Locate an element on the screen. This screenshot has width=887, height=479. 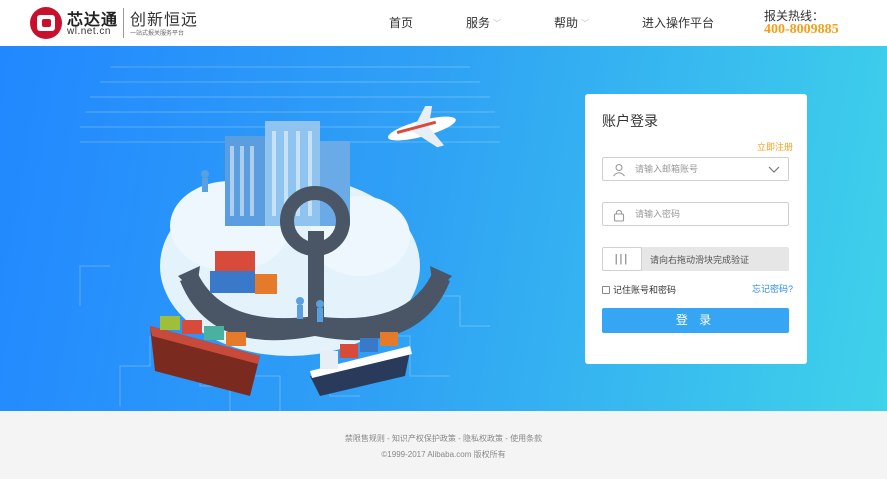
logo-divider is located at coordinates (123, 23).